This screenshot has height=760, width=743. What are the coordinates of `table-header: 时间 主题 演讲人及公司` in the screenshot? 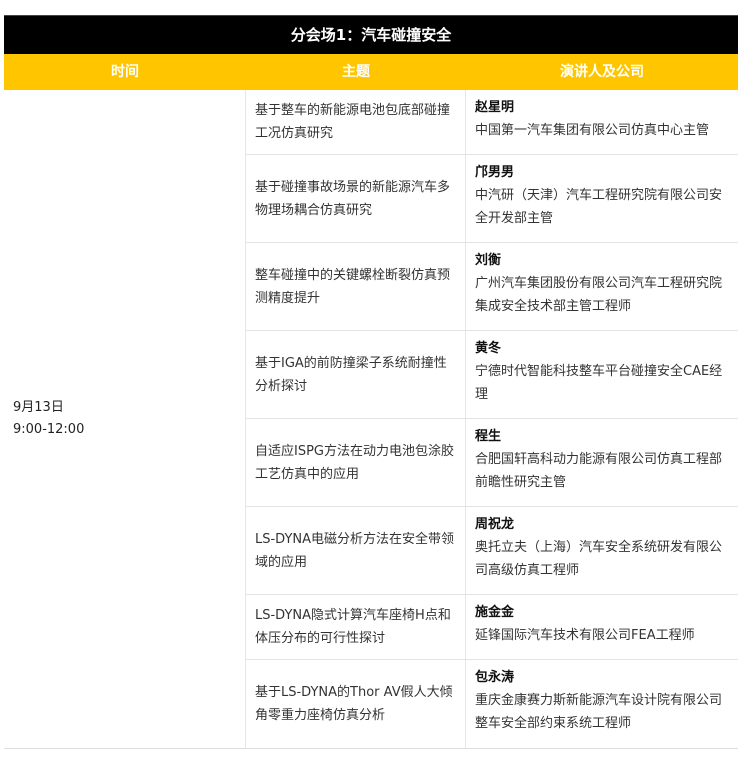 It's located at (371, 72).